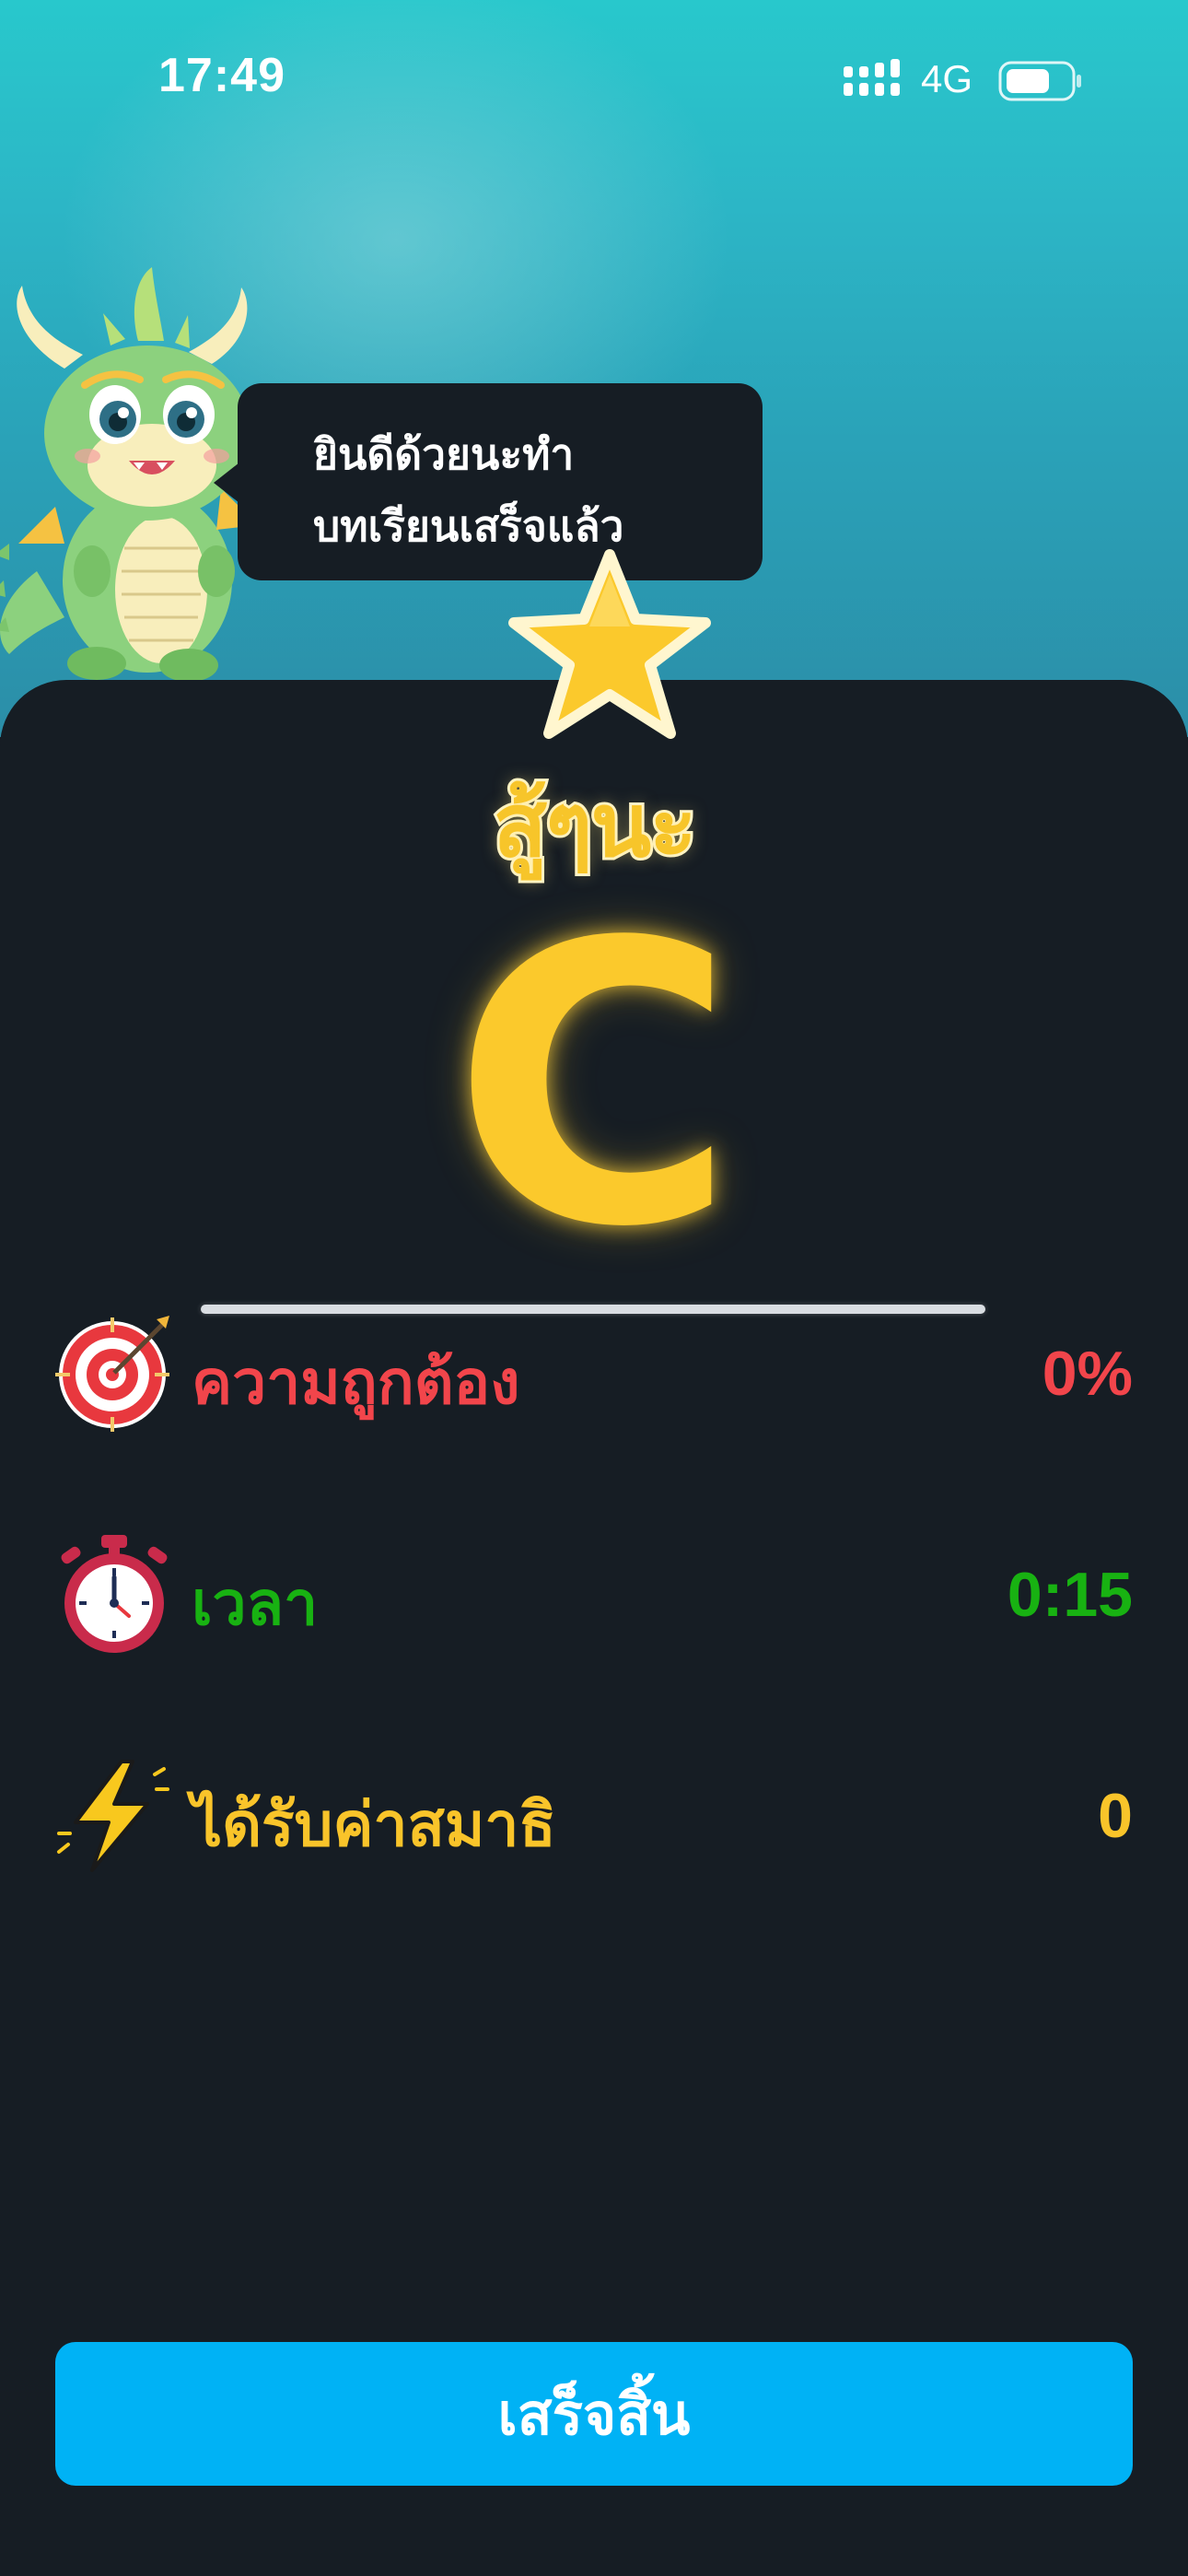 This screenshot has height=2576, width=1188. Describe the element at coordinates (594, 1378) in the screenshot. I see `stat-row-accuracy: ความถูกต้อง 0%` at that location.